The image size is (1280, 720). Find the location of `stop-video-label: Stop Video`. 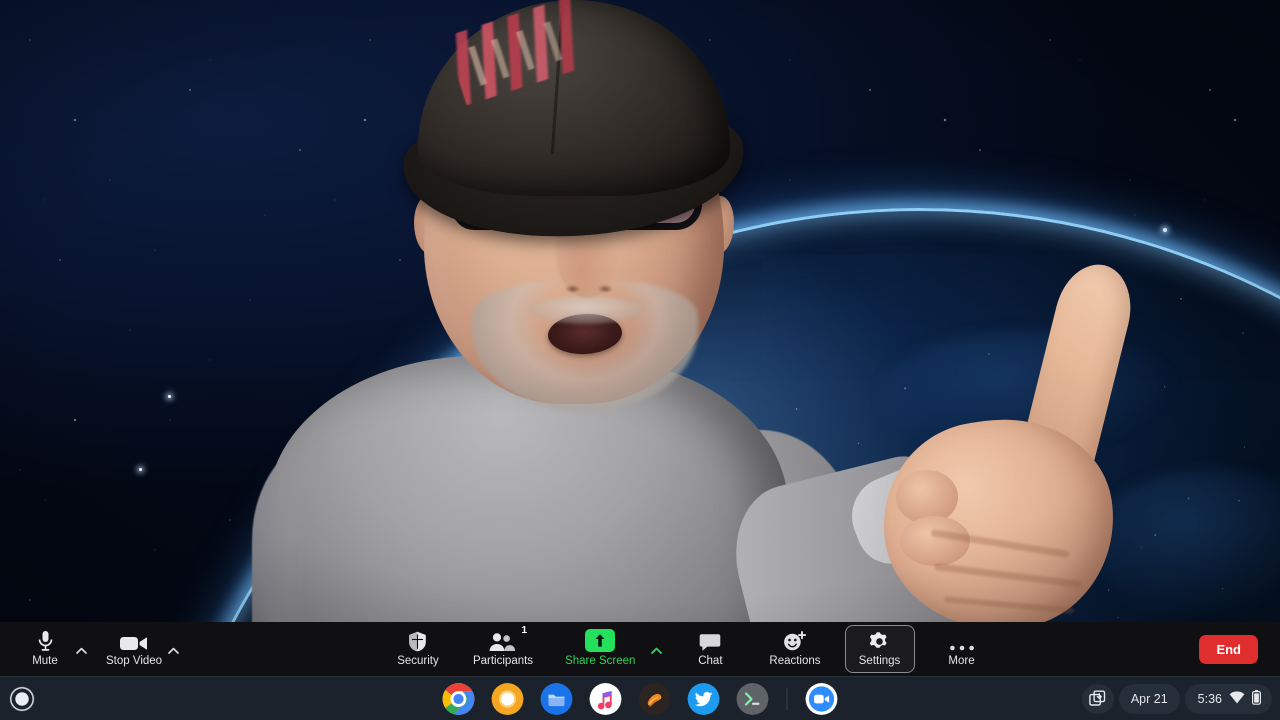

stop-video-label: Stop Video is located at coordinates (134, 660).